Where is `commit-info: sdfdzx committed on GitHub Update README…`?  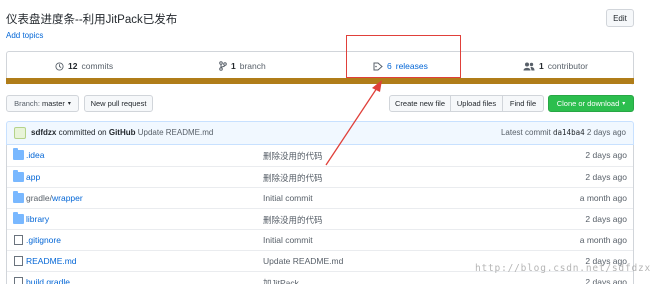
commit-info: sdfdzx committed on GitHub Update README… is located at coordinates (122, 132).